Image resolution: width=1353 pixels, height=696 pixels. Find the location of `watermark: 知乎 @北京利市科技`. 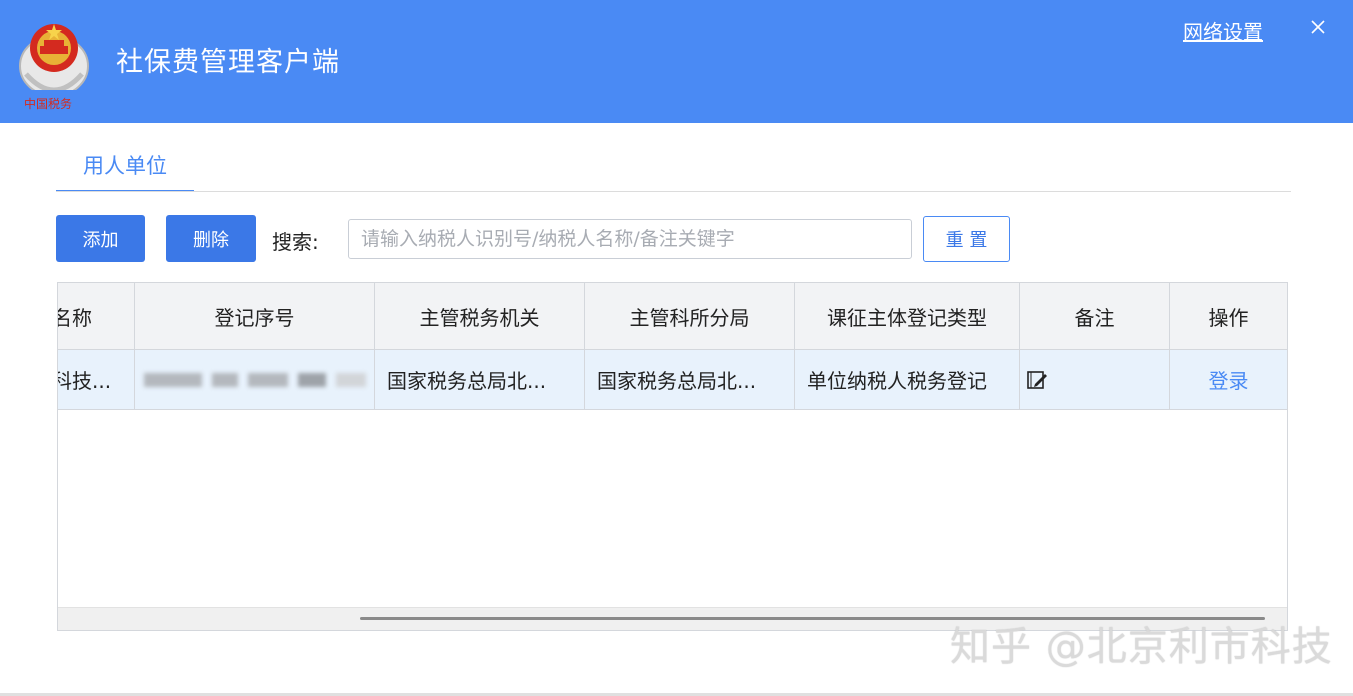

watermark: 知乎 @北京利市科技 is located at coordinates (1141, 647).